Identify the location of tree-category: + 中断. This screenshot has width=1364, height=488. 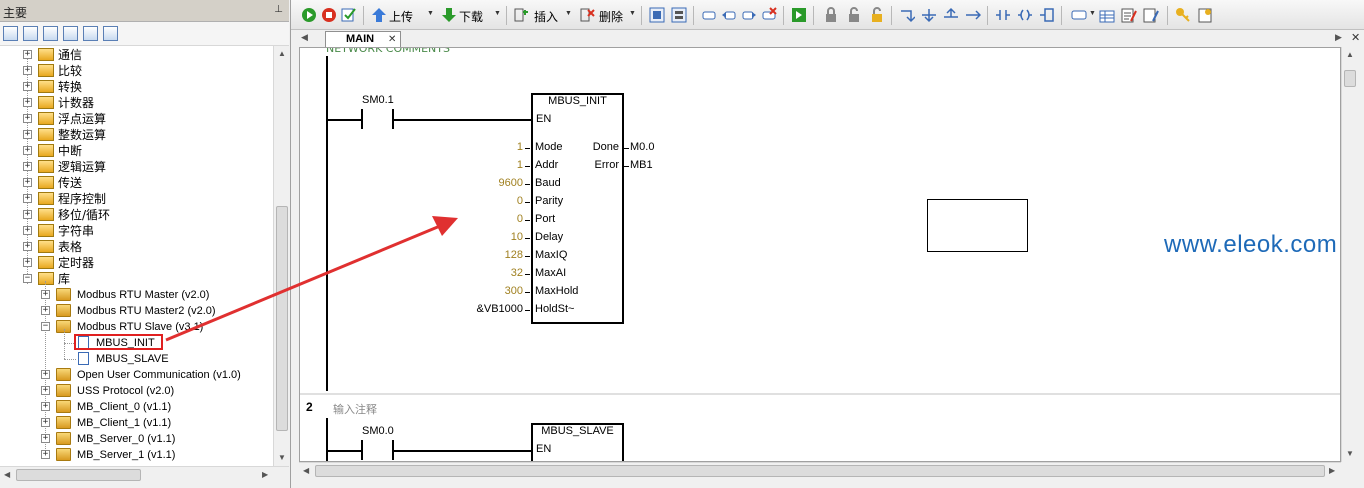
(135, 151).